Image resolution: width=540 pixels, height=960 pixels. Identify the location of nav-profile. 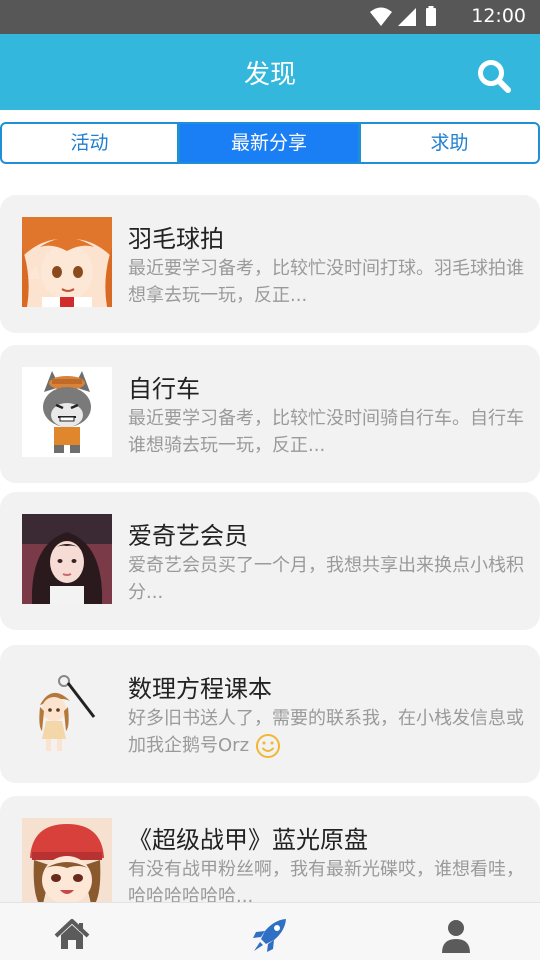
(456, 935).